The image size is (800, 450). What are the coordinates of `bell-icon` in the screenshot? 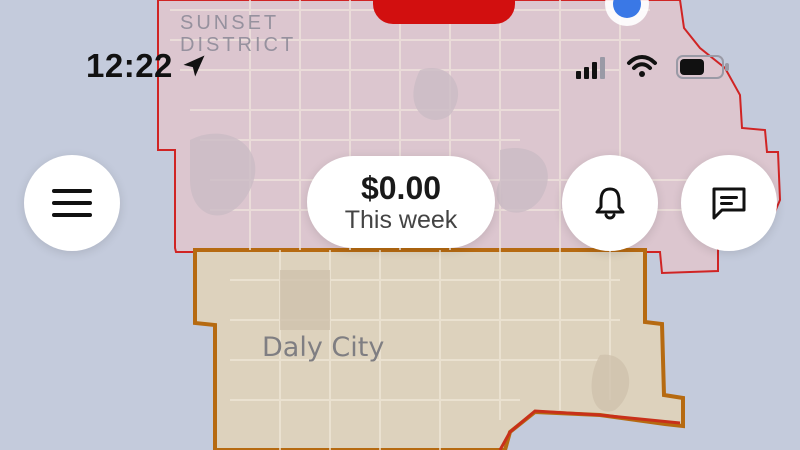 It's located at (610, 203).